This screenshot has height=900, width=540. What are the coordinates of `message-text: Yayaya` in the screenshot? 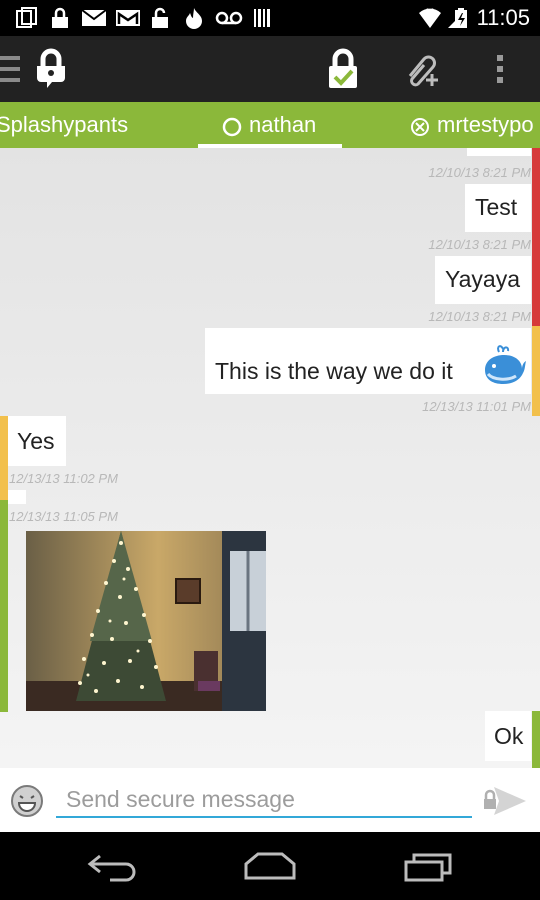 It's located at (483, 279).